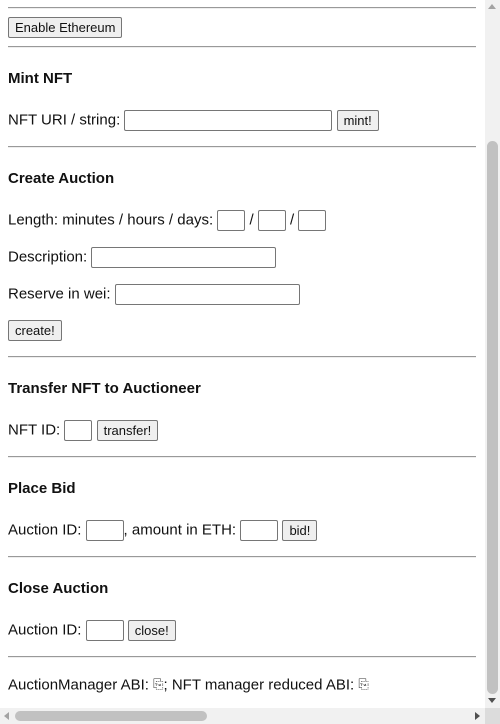  I want to click on auction-manager-abi-label: AuctionManager ABI:, so click(78, 685).